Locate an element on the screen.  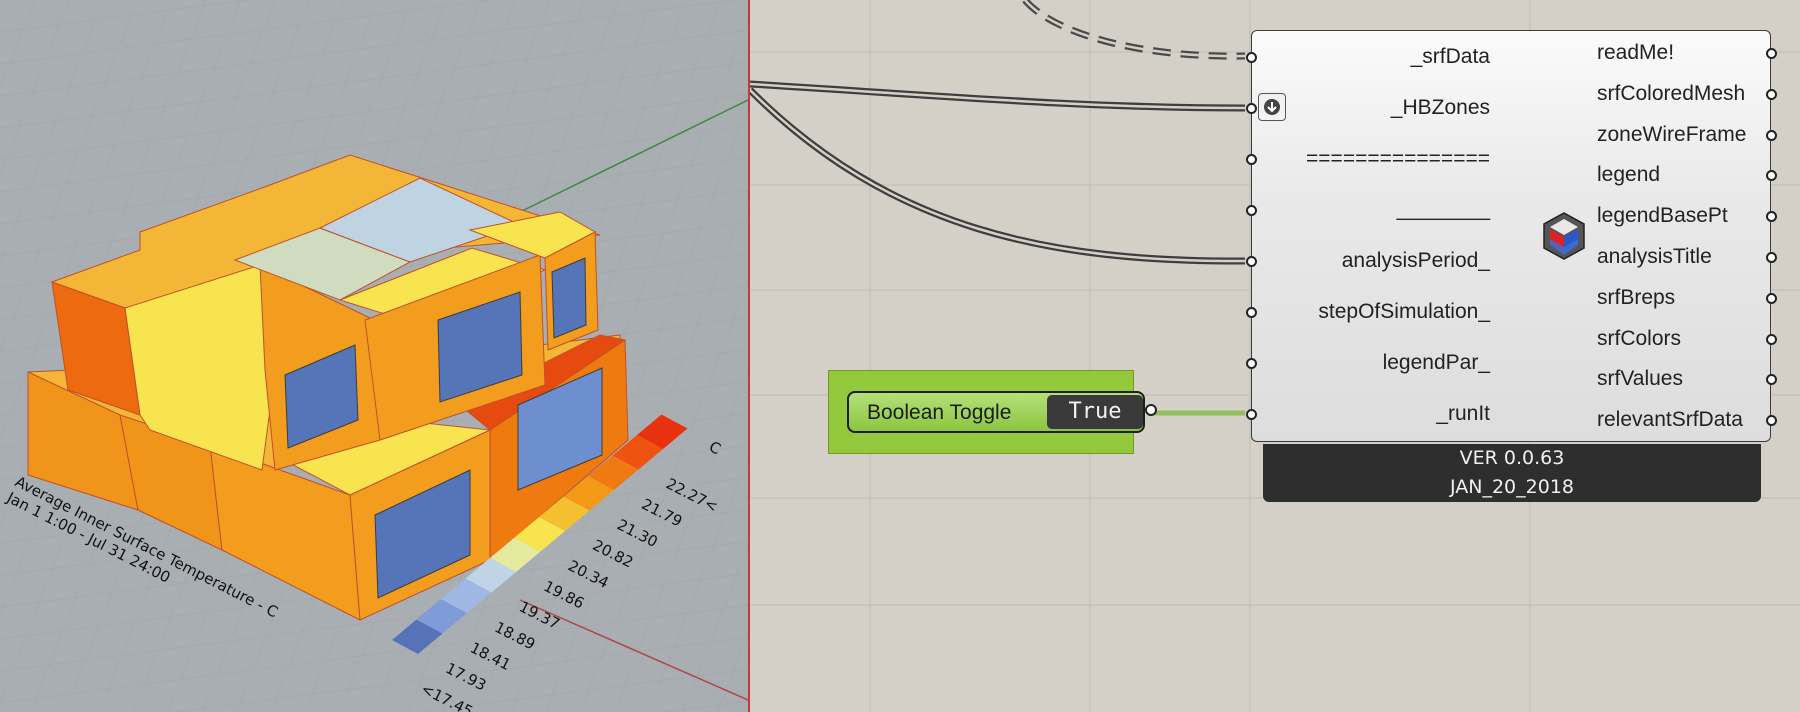
component-version: VER 0.0.63 is located at coordinates (1512, 458).